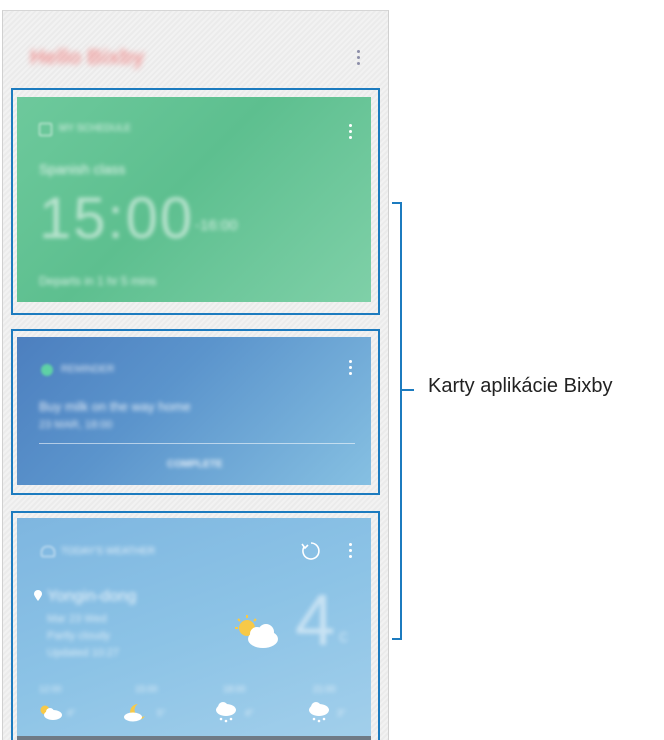  I want to click on cards-bracket, so click(397, 421).